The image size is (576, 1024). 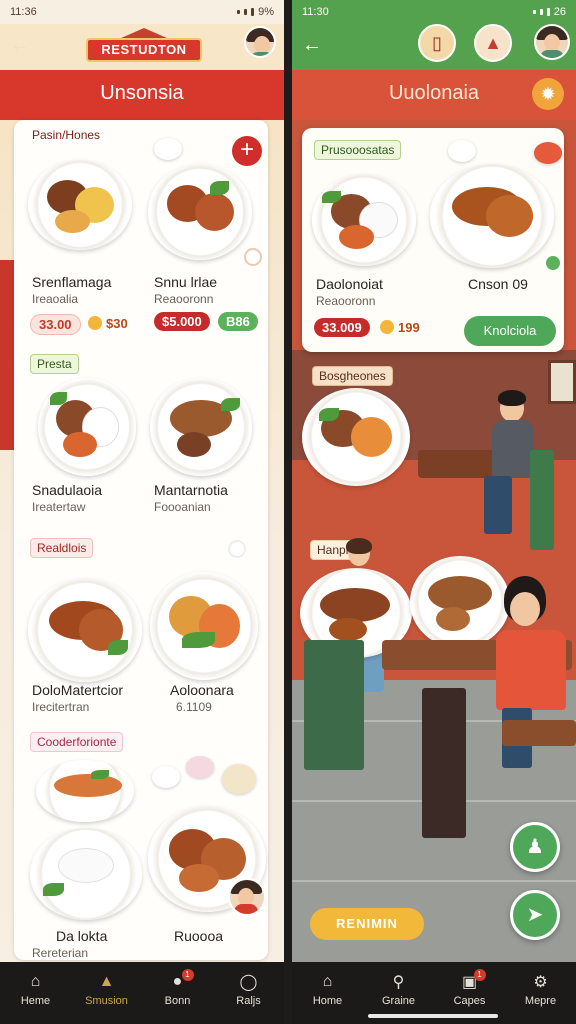 What do you see at coordinates (247, 151) in the screenshot?
I see `add-button: +` at bounding box center [247, 151].